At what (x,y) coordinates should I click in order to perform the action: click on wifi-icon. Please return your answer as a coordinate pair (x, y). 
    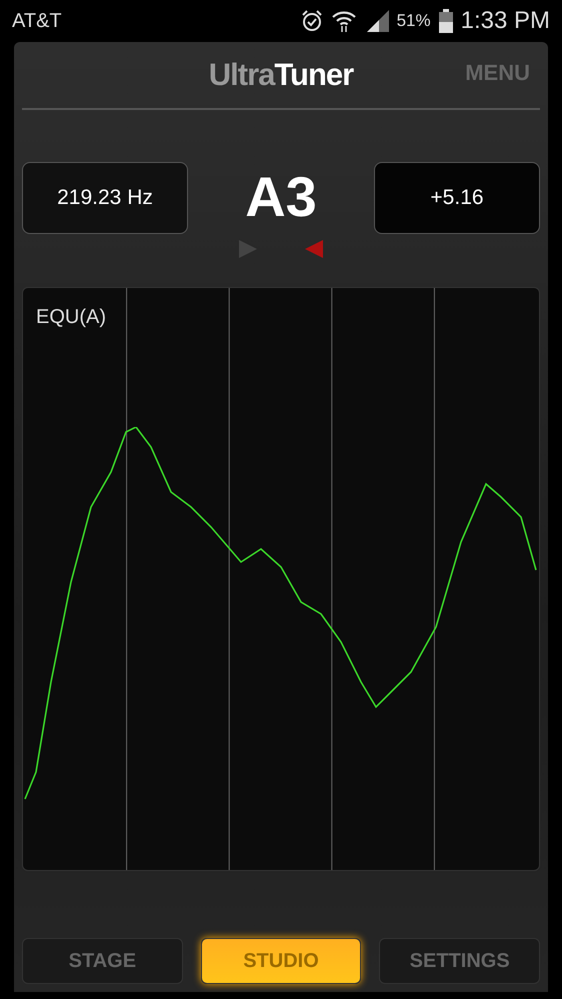
    Looking at the image, I should click on (343, 21).